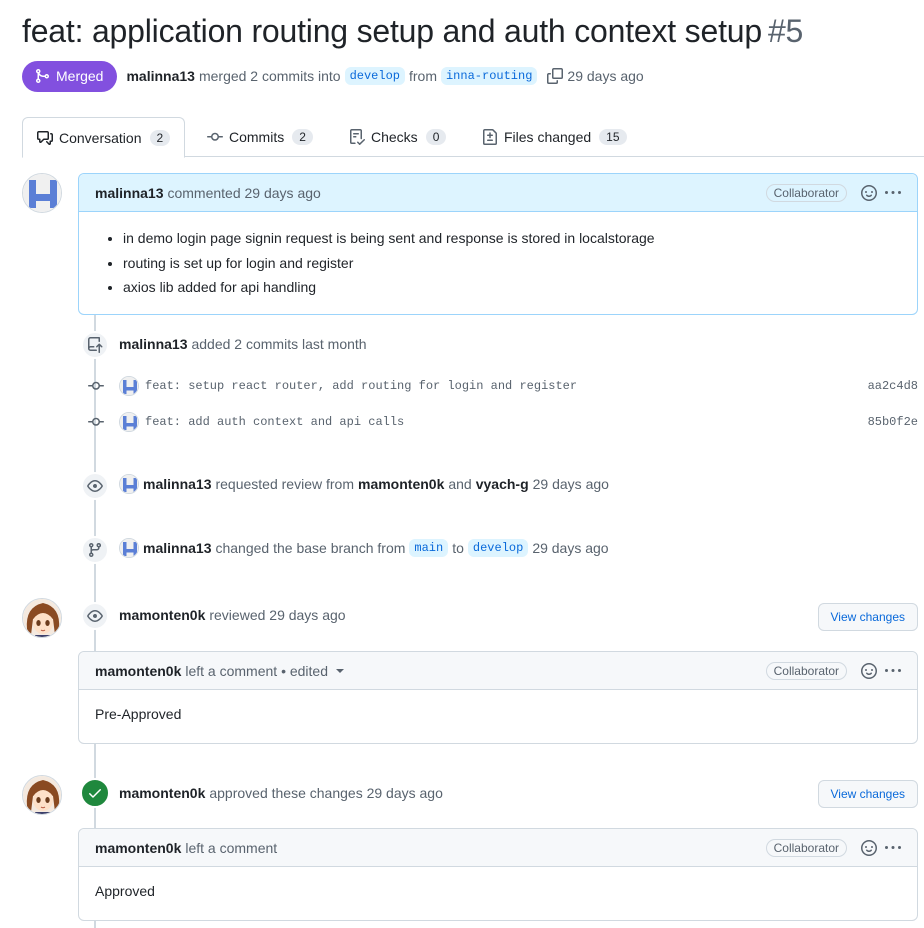  What do you see at coordinates (436, 137) in the screenshot?
I see `tab-checks-count: 0` at bounding box center [436, 137].